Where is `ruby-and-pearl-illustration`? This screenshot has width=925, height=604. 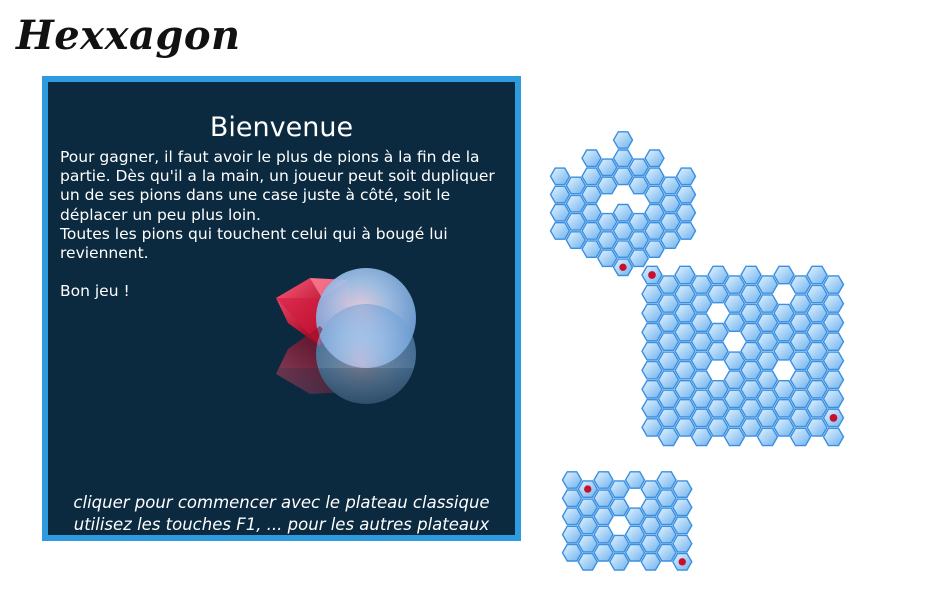 ruby-and-pearl-illustration is located at coordinates (350, 363).